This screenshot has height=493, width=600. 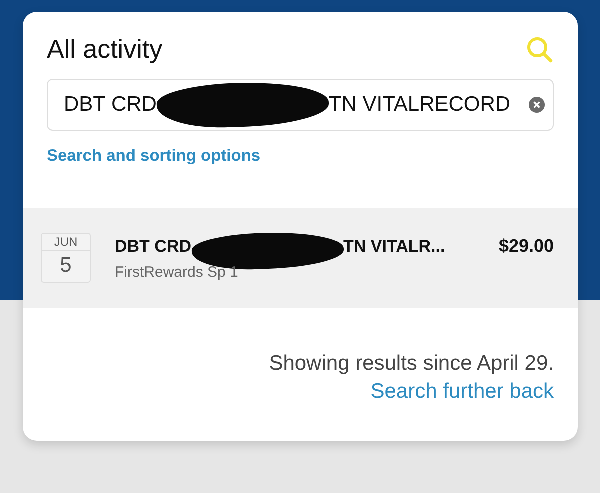 What do you see at coordinates (154, 156) in the screenshot?
I see `search-options-link: Search and sorting options` at bounding box center [154, 156].